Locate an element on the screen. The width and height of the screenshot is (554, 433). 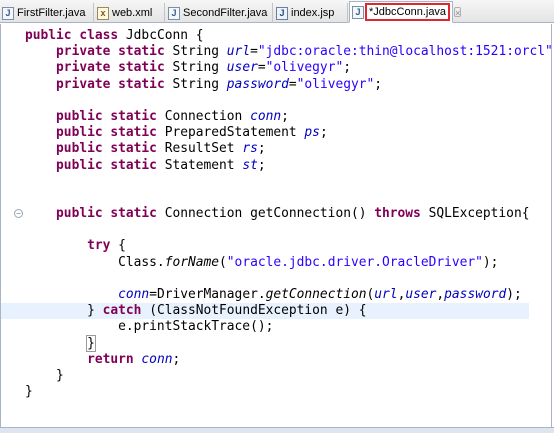
code-line: public static Statement st; is located at coordinates (289, 166).